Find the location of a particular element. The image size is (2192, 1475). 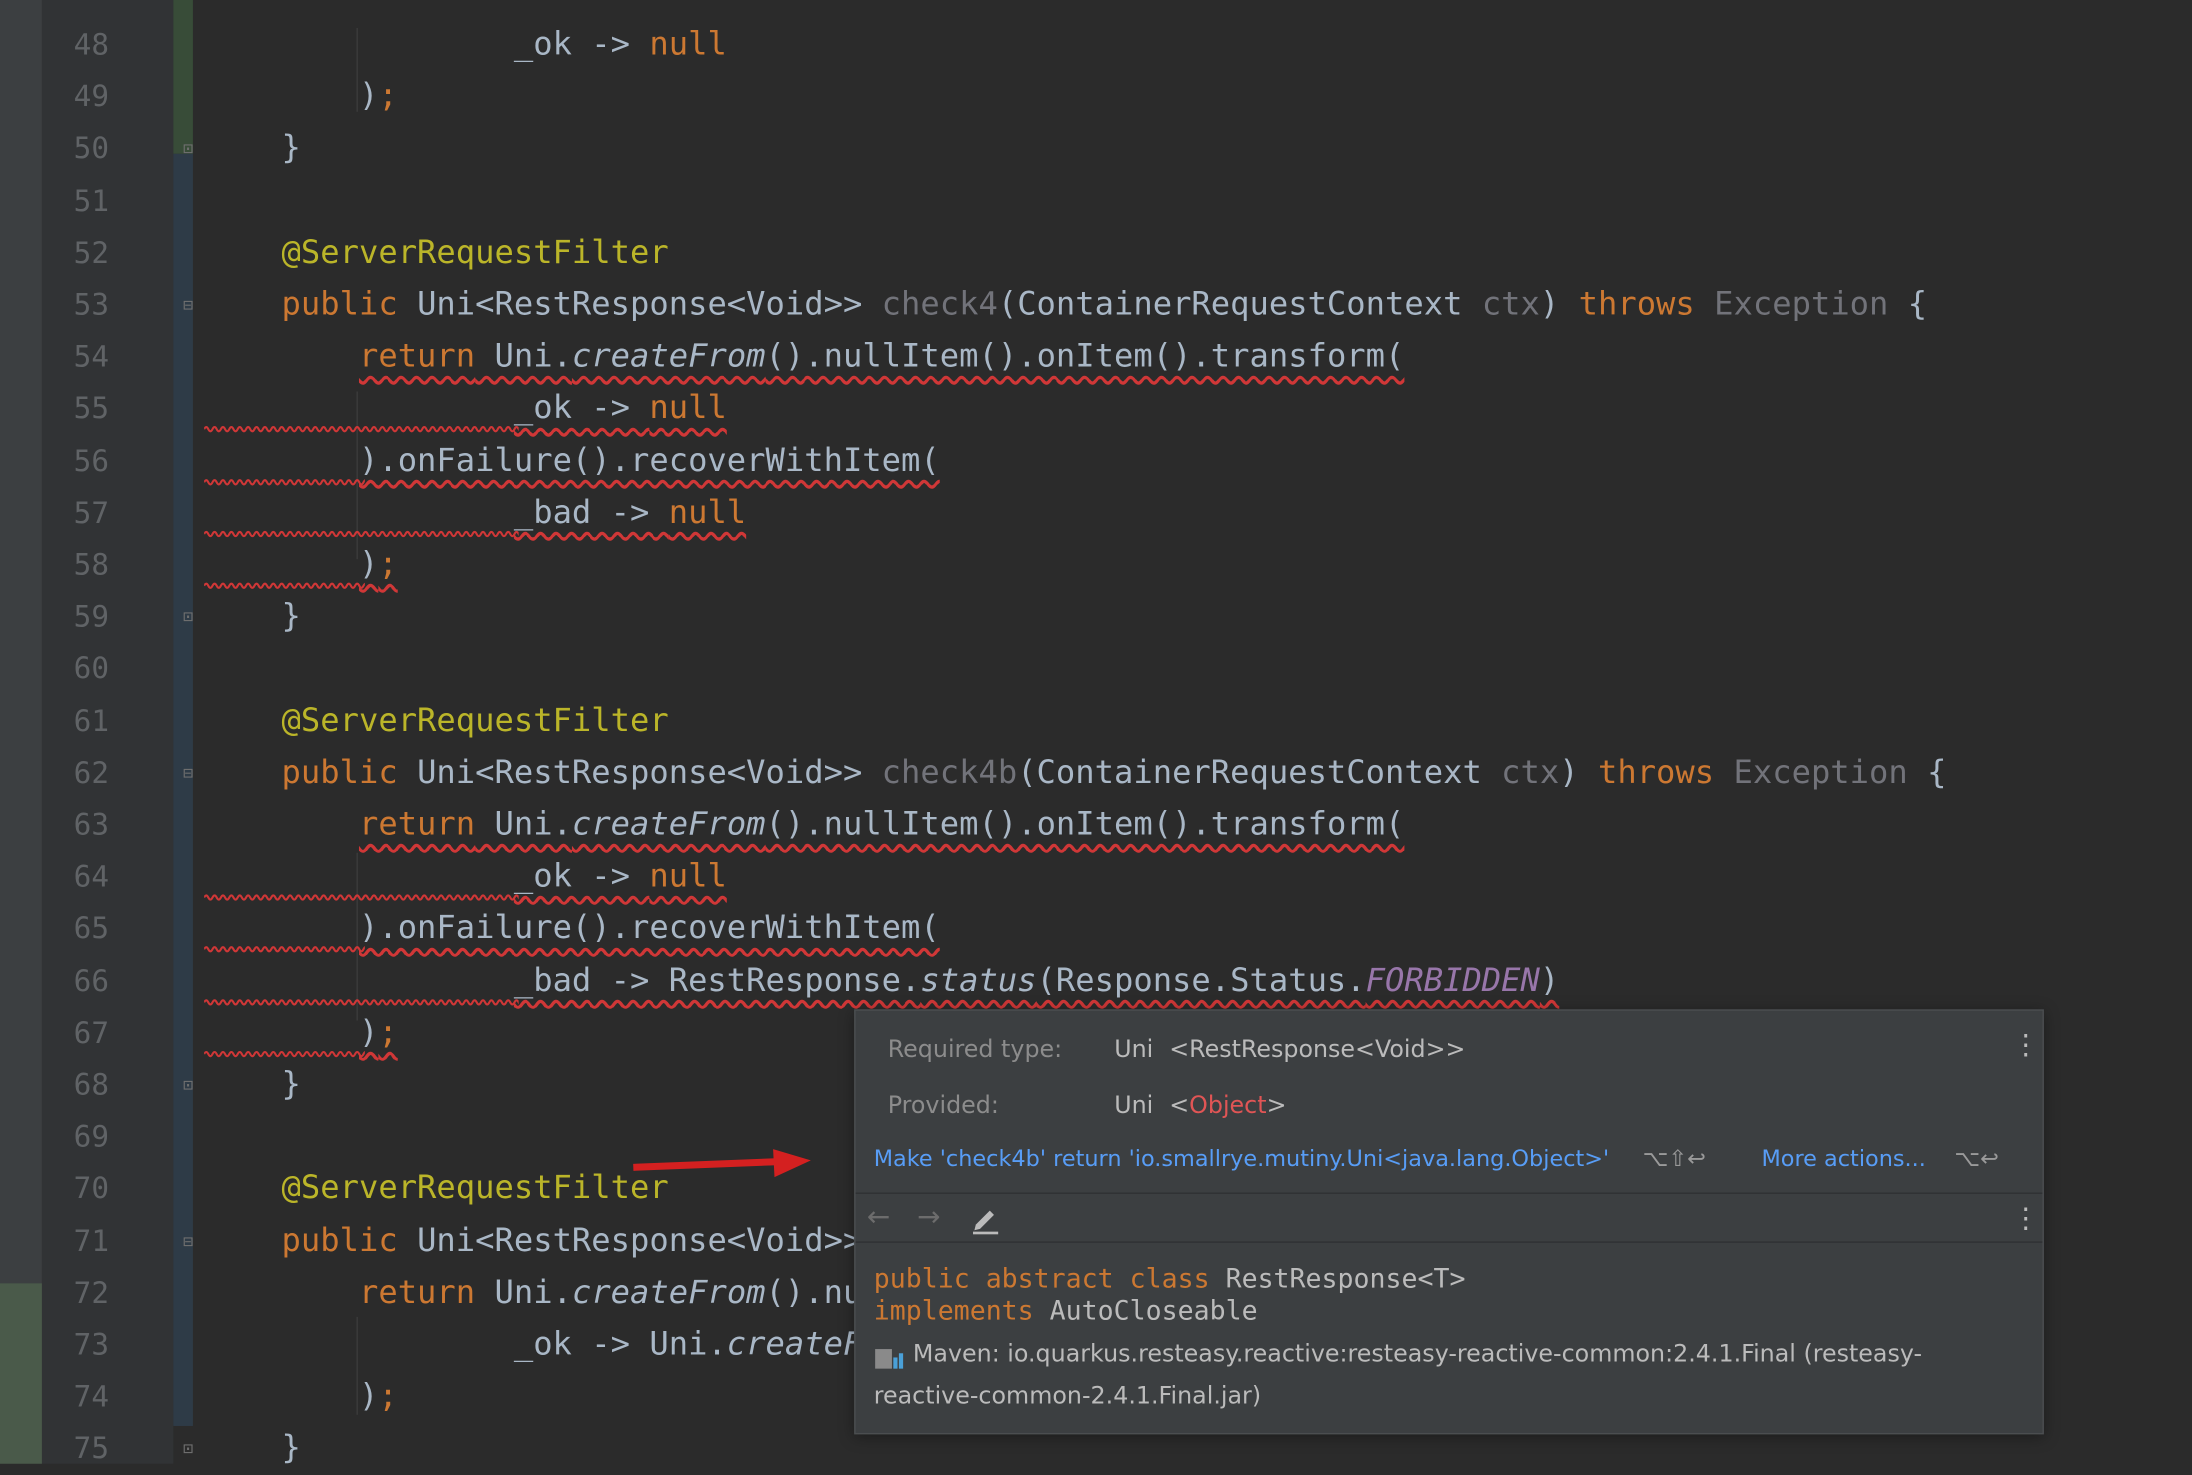

doc-menu-icon: ⋮ is located at coordinates (2026, 1218).